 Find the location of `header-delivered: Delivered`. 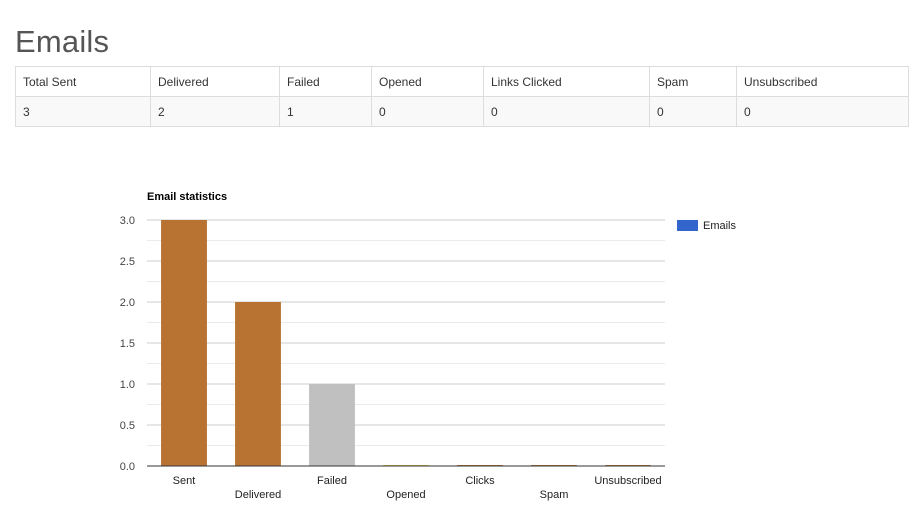

header-delivered: Delivered is located at coordinates (215, 81).